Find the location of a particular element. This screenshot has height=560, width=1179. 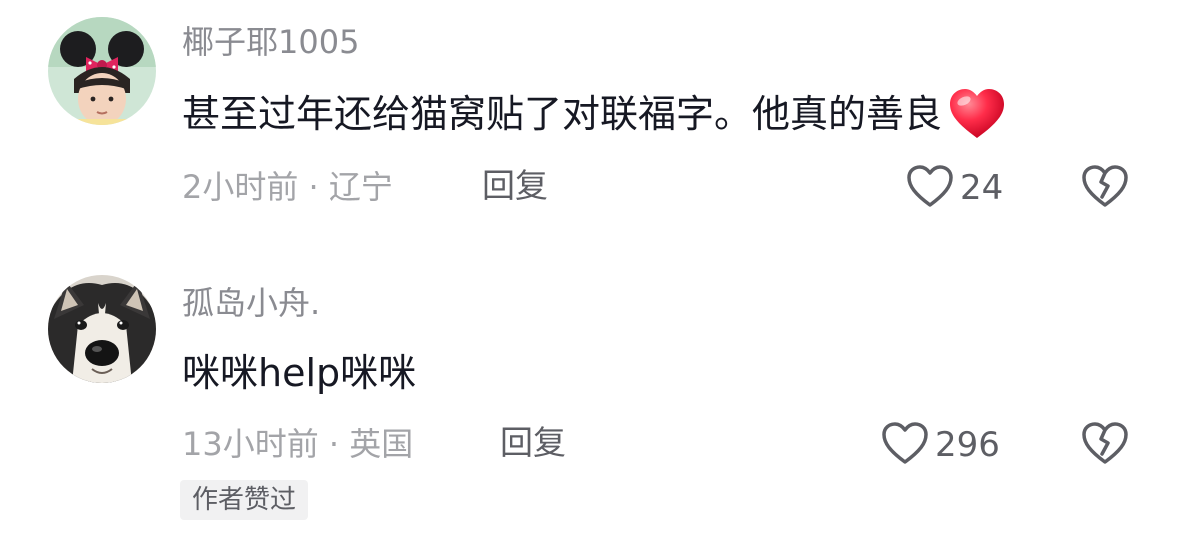

comment-time: 13小时前 is located at coordinates (250, 444).